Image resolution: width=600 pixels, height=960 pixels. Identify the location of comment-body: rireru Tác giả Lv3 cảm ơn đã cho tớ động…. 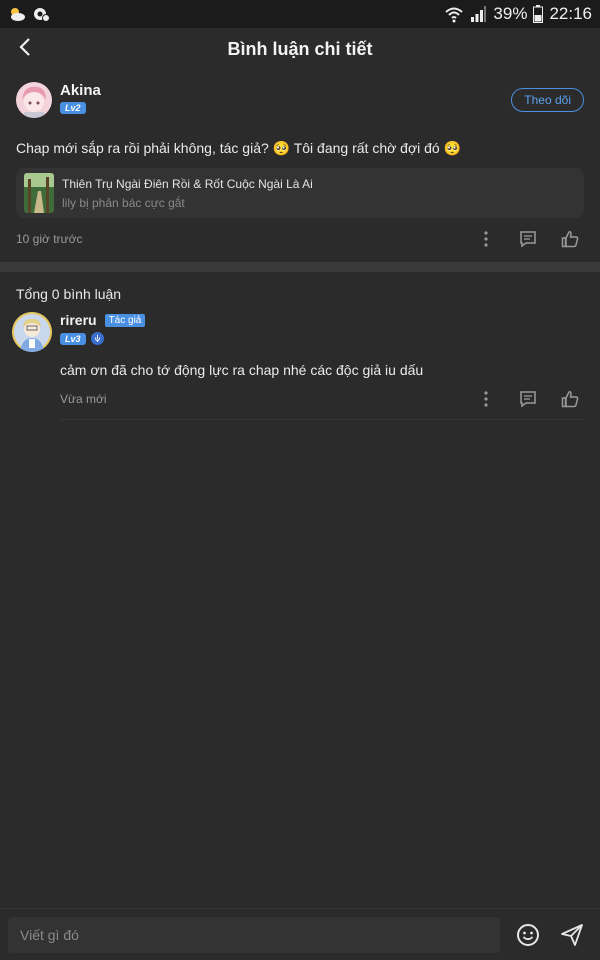
(322, 366).